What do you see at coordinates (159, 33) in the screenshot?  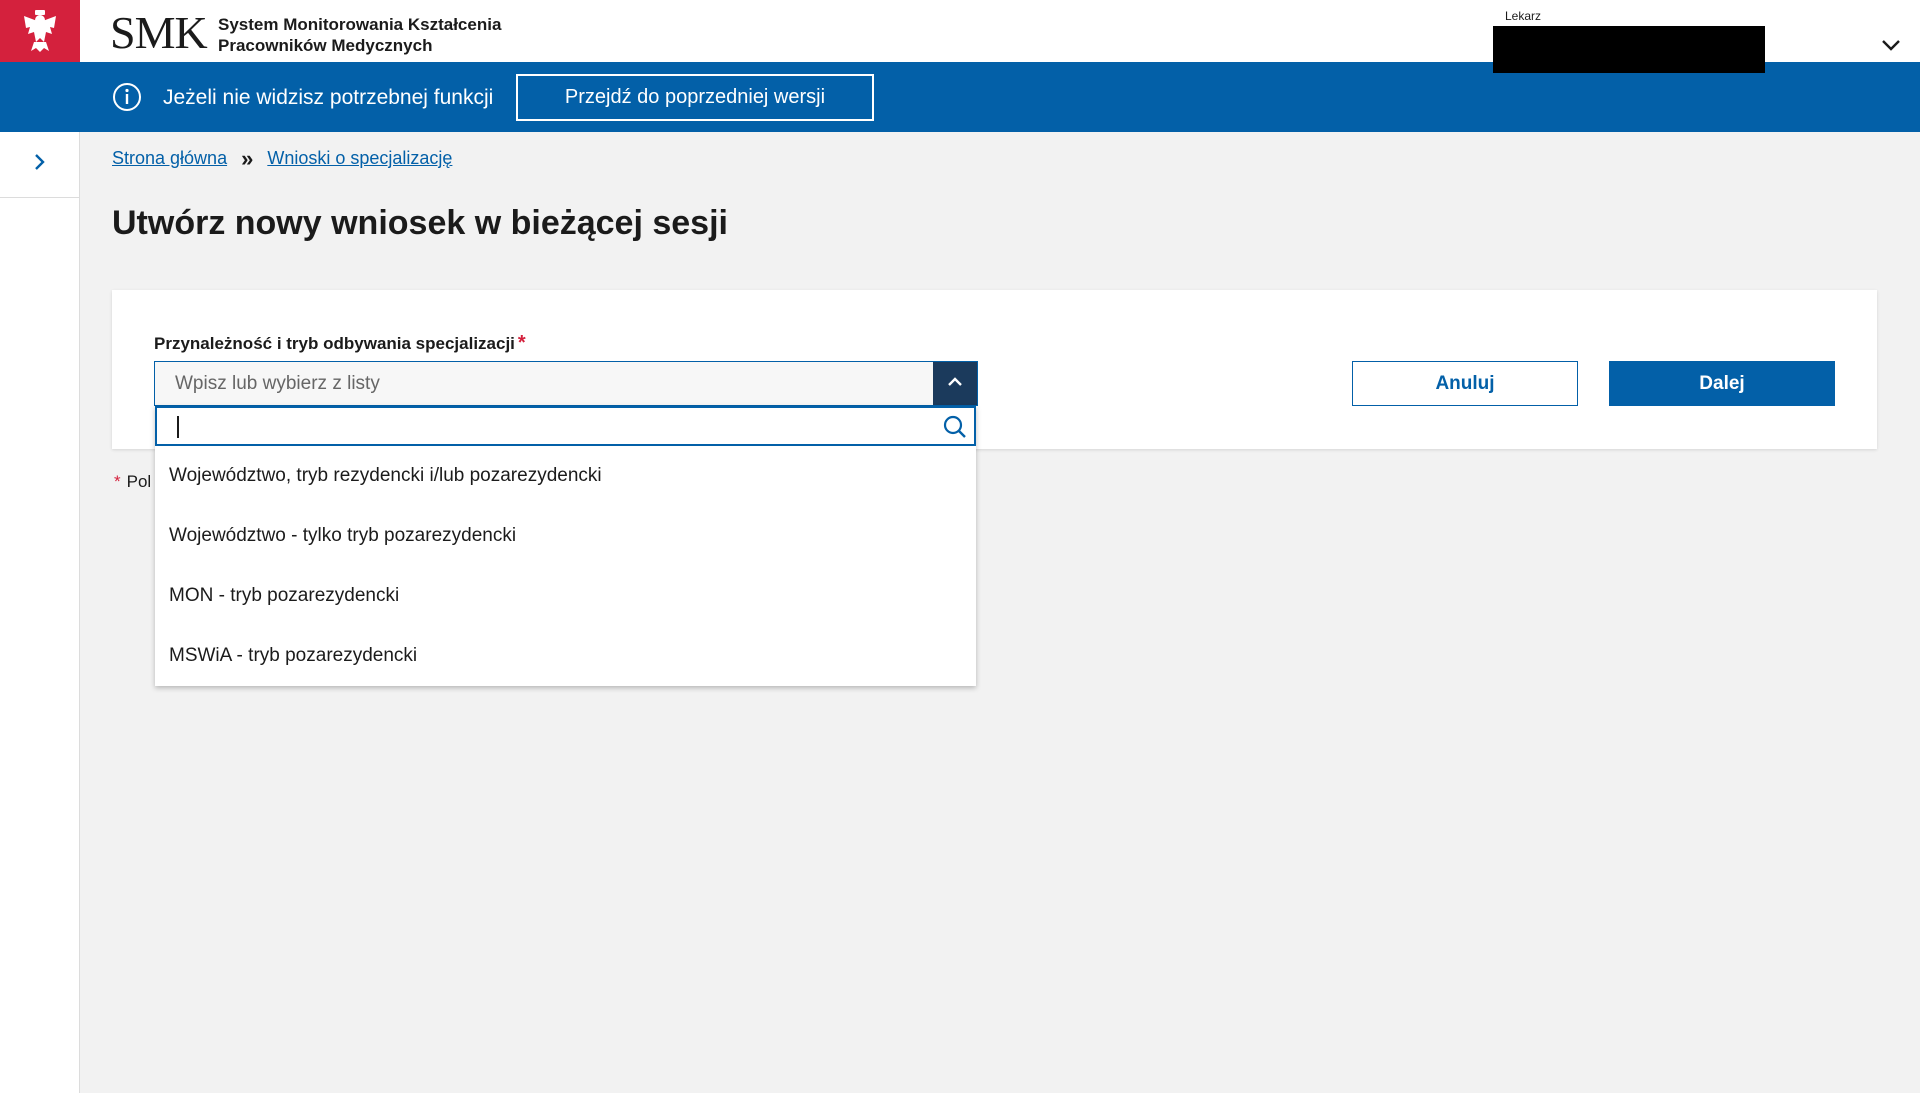 I see `smk-logo: SMK` at bounding box center [159, 33].